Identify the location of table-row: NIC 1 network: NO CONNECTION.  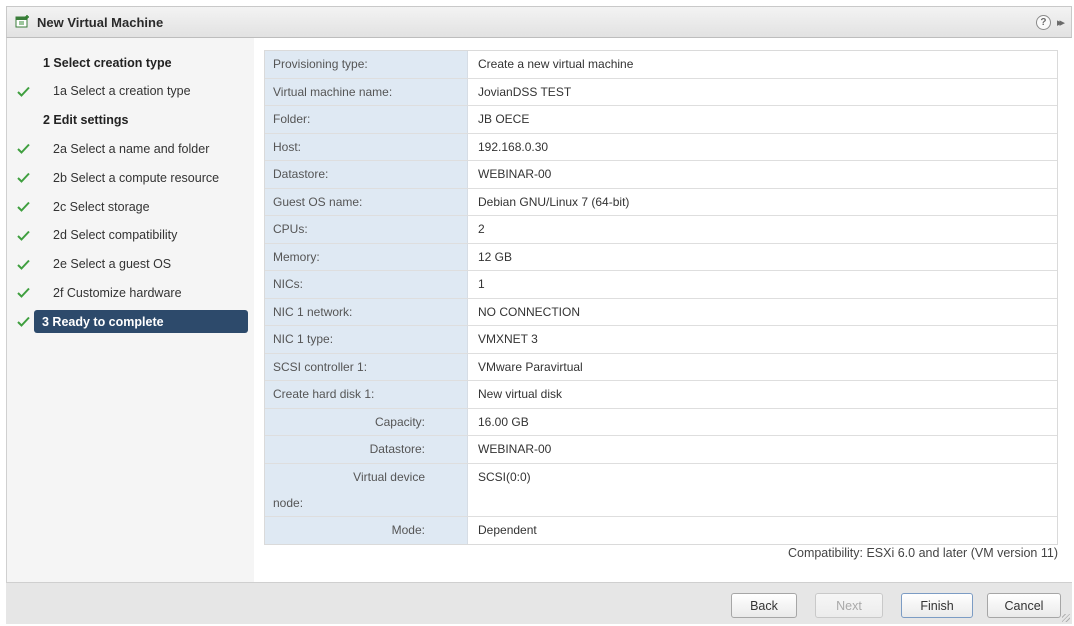
(661, 312).